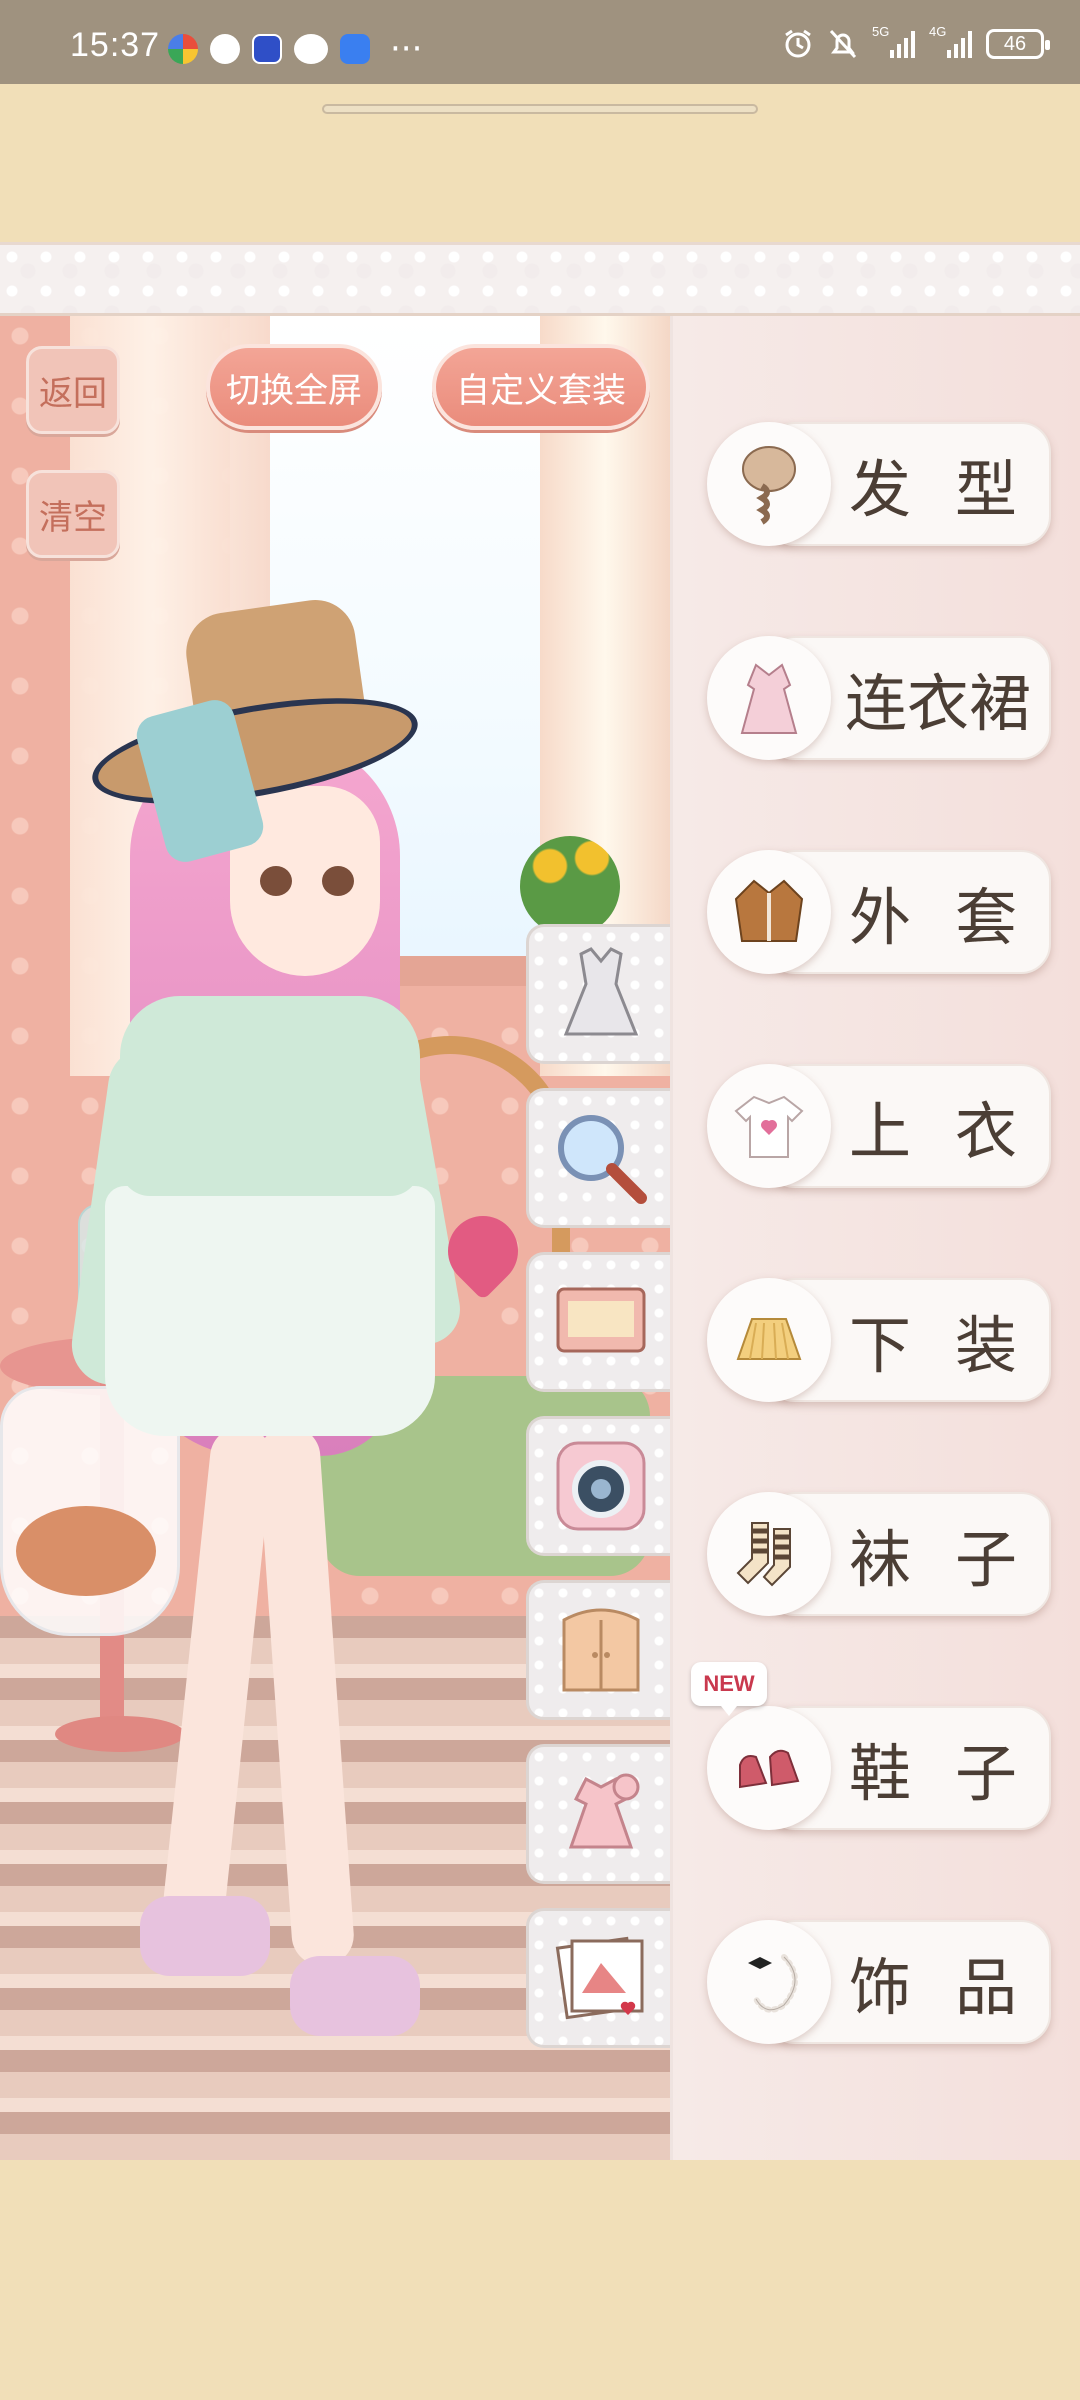 Image resolution: width=1080 pixels, height=2400 pixels. Describe the element at coordinates (893, 41) in the screenshot. I see `signal-5g-icon: 5G` at that location.